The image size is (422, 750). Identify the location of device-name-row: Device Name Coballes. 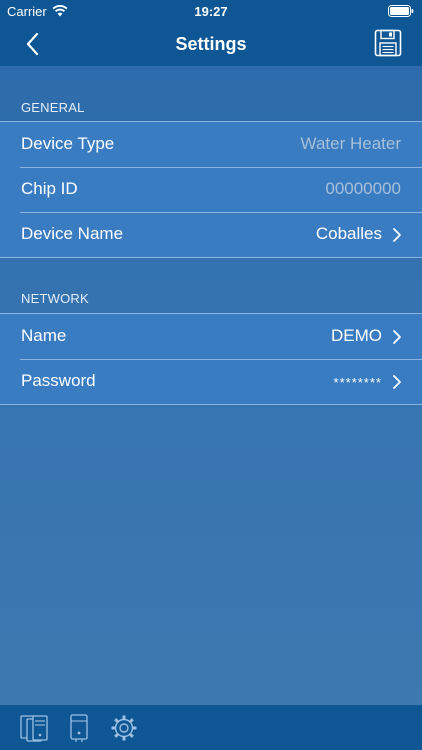
(211, 234).